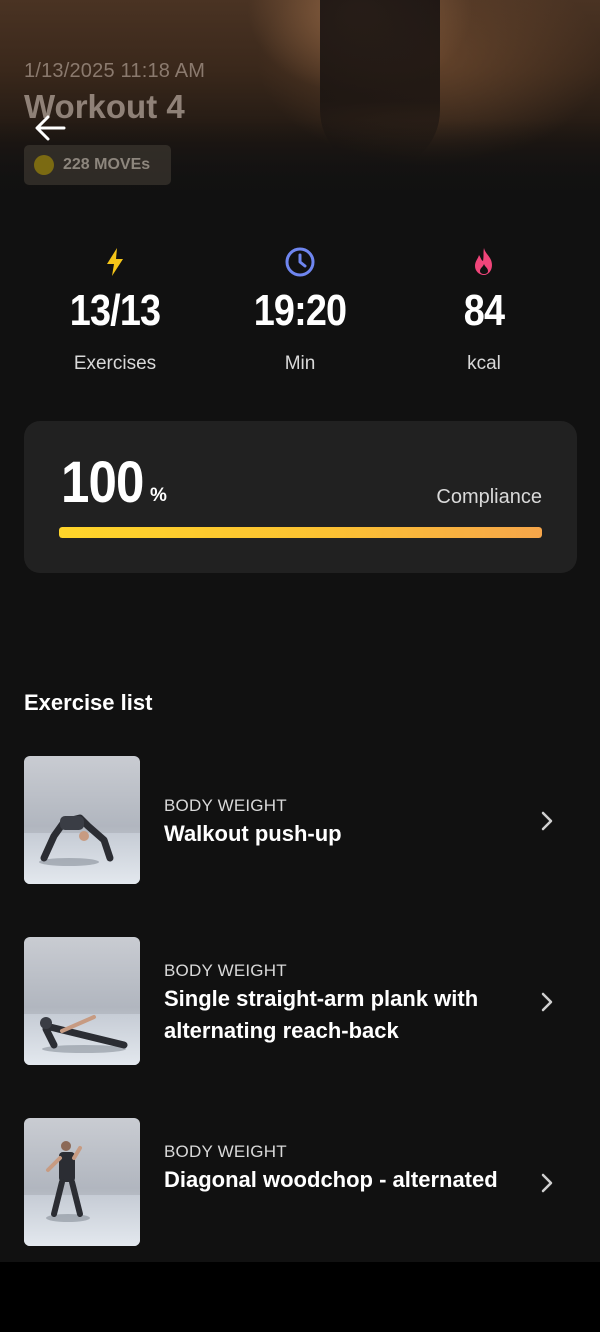  Describe the element at coordinates (331, 1179) in the screenshot. I see `exercise-name: Diagonal woodchop - alternated` at that location.